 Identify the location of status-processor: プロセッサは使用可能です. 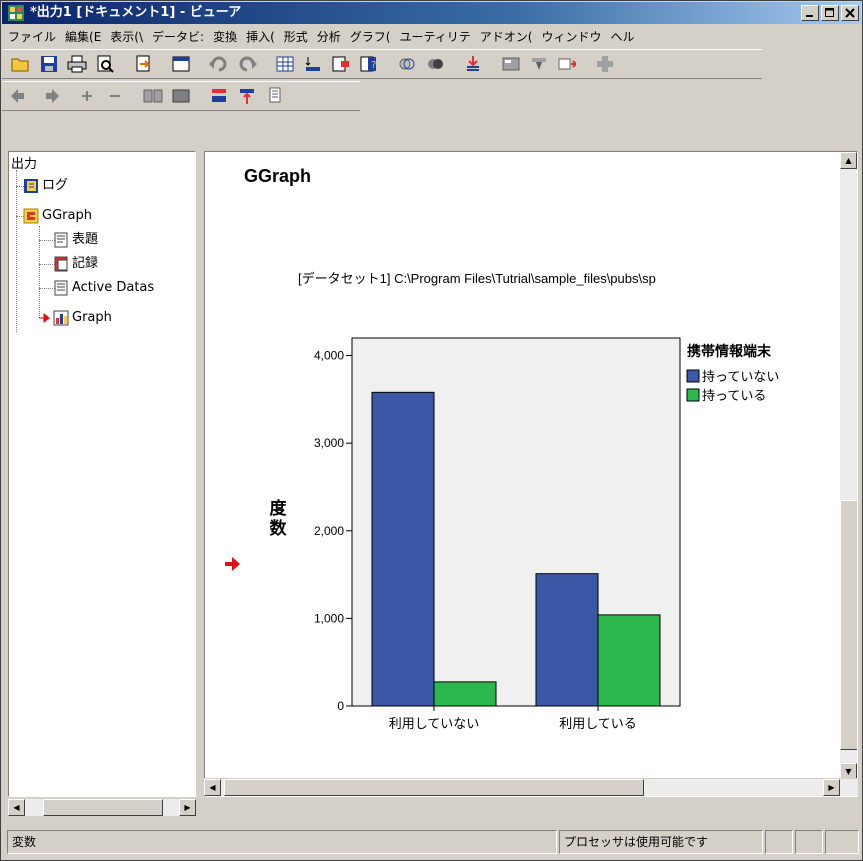
(661, 842).